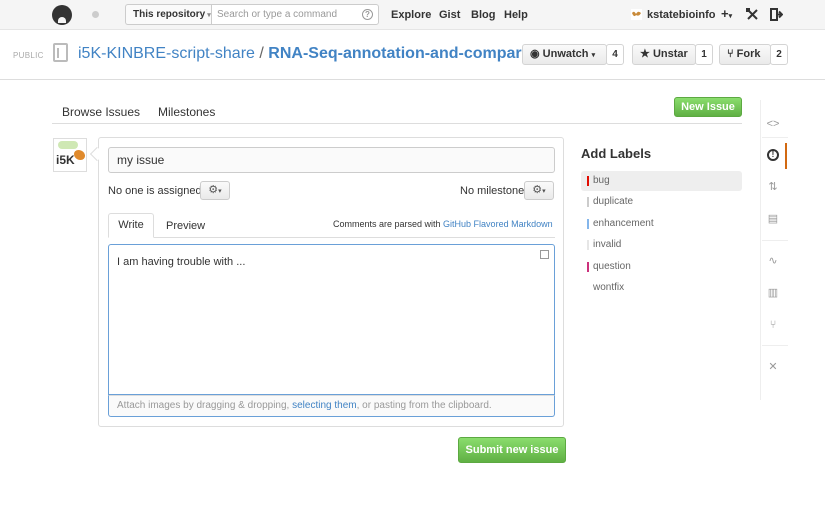  Describe the element at coordinates (708, 107) in the screenshot. I see `new-issue-button: New Issue` at that location.